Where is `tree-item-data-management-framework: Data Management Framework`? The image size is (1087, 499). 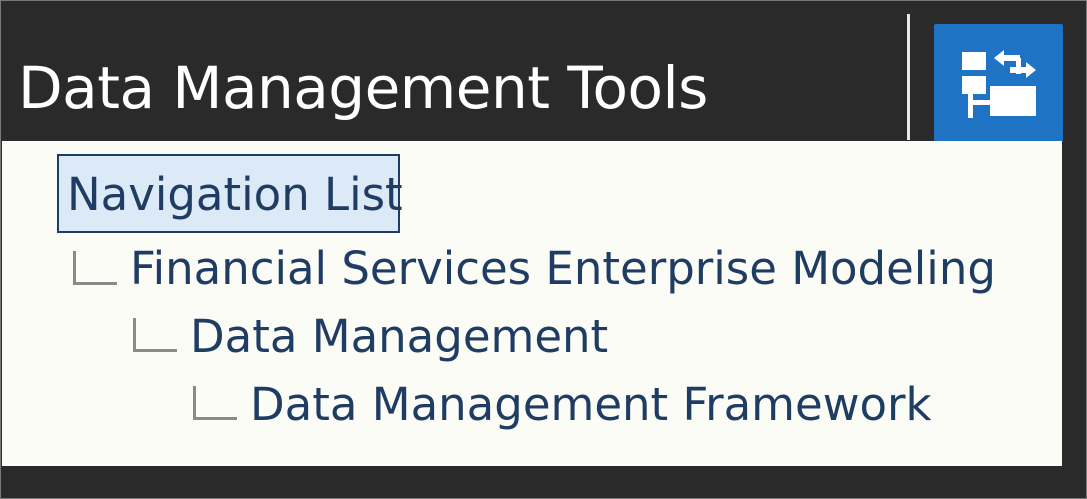 tree-item-data-management-framework: Data Management Framework is located at coordinates (591, 405).